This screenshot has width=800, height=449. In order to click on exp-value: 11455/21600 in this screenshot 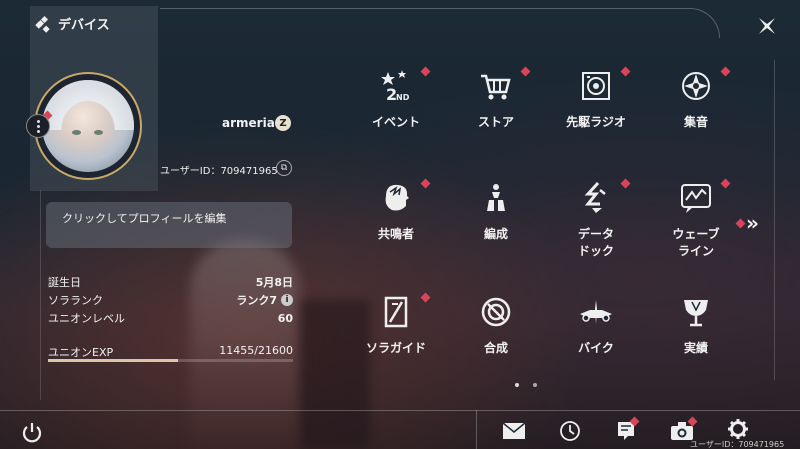, I will do `click(256, 350)`.